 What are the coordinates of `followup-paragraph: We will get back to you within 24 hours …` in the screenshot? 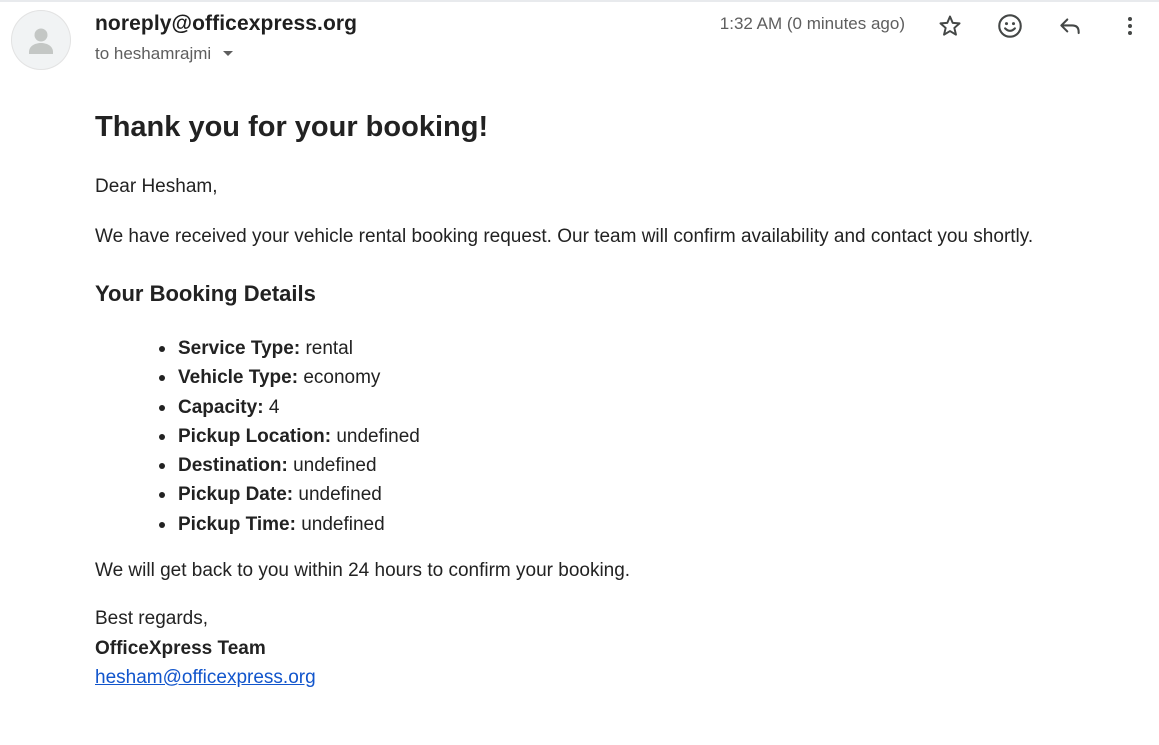 It's located at (363, 570).